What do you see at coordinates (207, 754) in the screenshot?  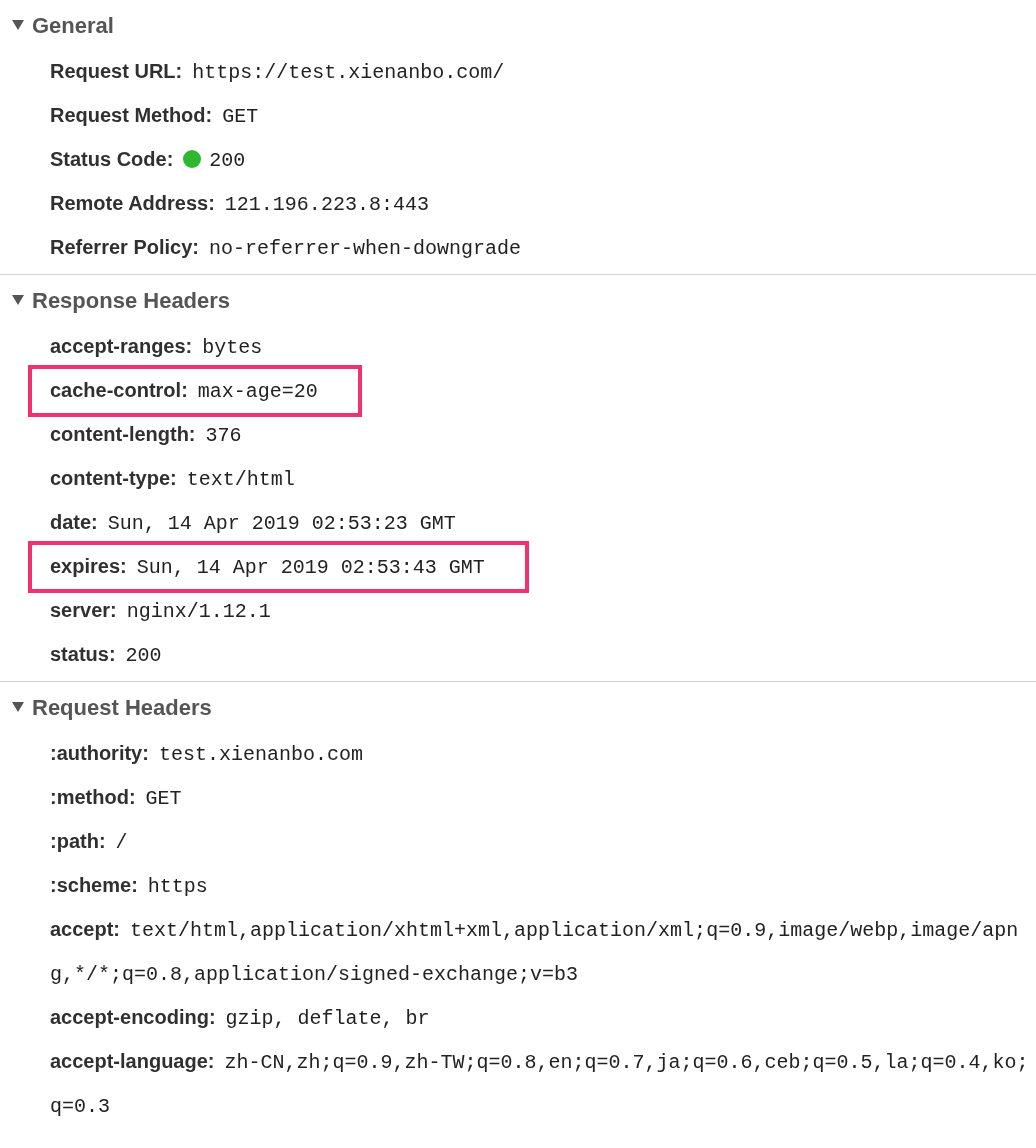 I see `header-row-text: :authority: test.xienanbo.com` at bounding box center [207, 754].